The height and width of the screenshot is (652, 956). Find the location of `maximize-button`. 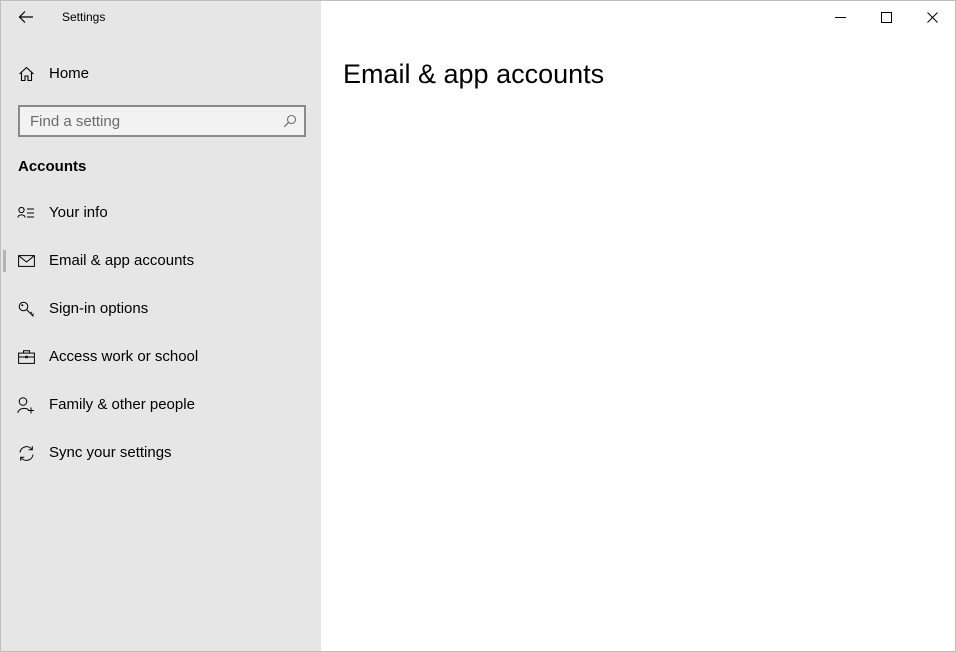

maximize-button is located at coordinates (886, 17).